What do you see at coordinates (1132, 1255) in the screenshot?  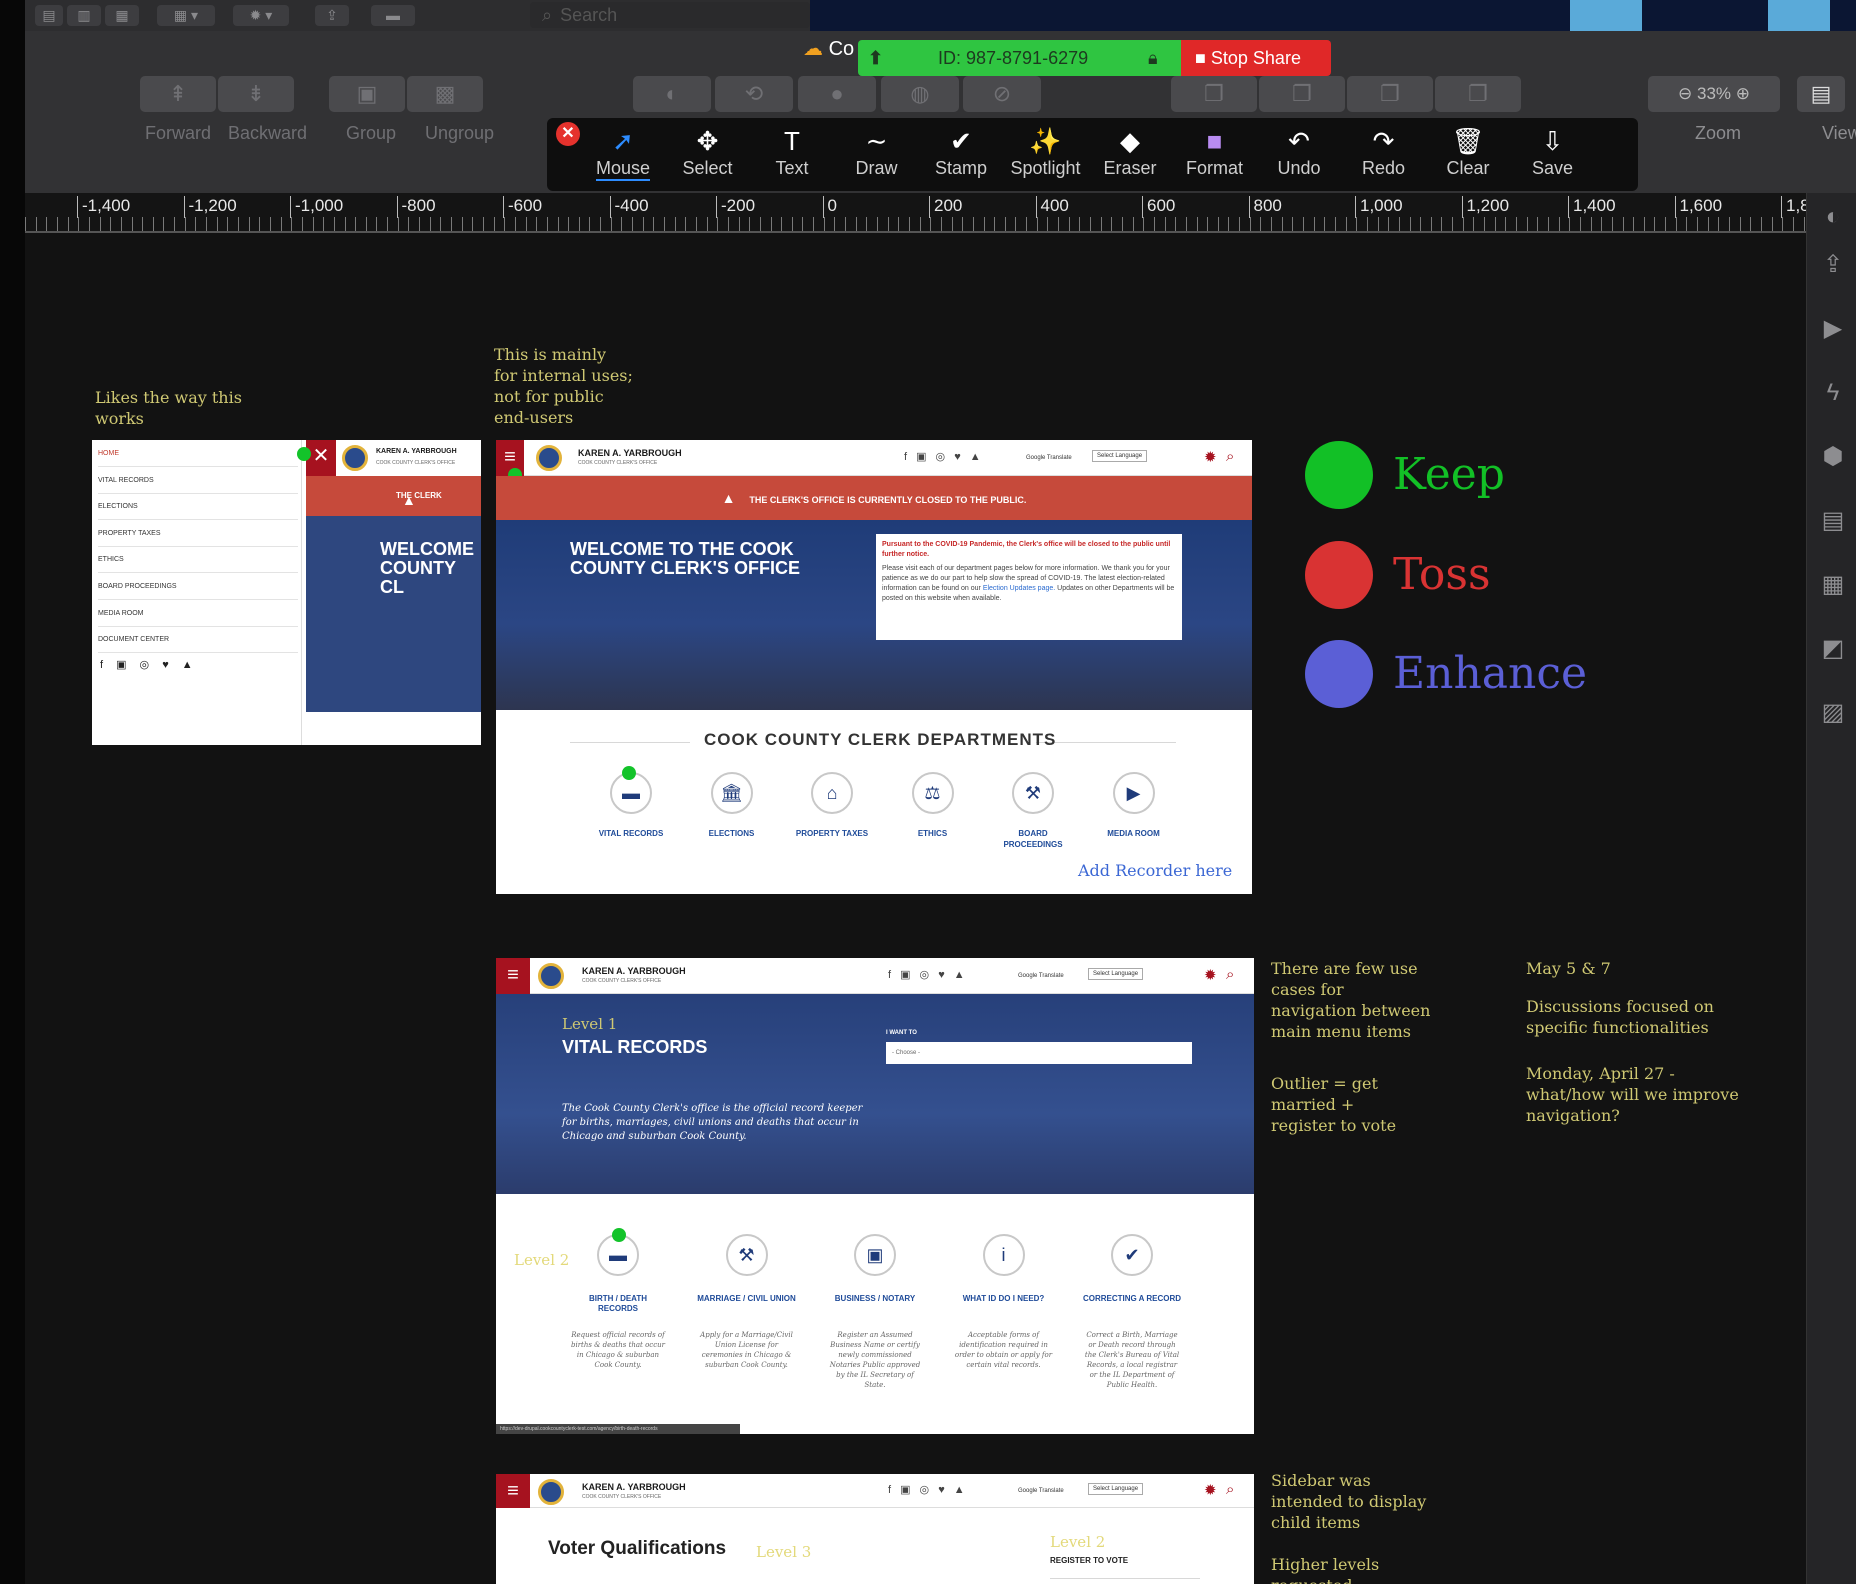 I see `check-icon: ✔` at bounding box center [1132, 1255].